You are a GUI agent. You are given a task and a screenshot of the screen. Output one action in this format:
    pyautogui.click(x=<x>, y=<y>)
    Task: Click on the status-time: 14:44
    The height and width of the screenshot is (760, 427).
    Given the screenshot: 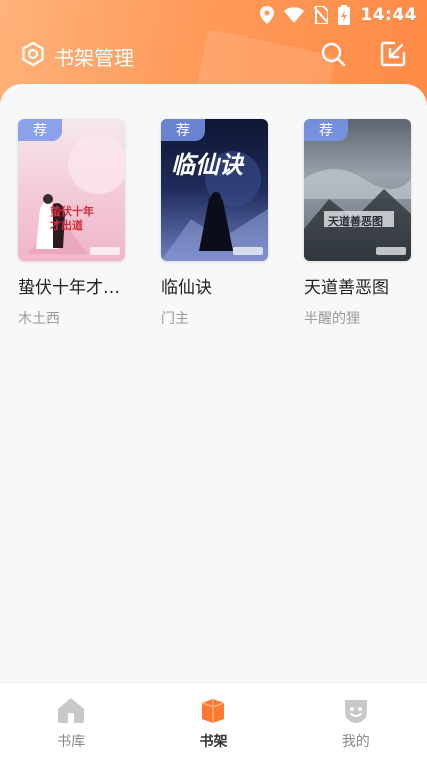 What is the action you would take?
    pyautogui.click(x=388, y=15)
    